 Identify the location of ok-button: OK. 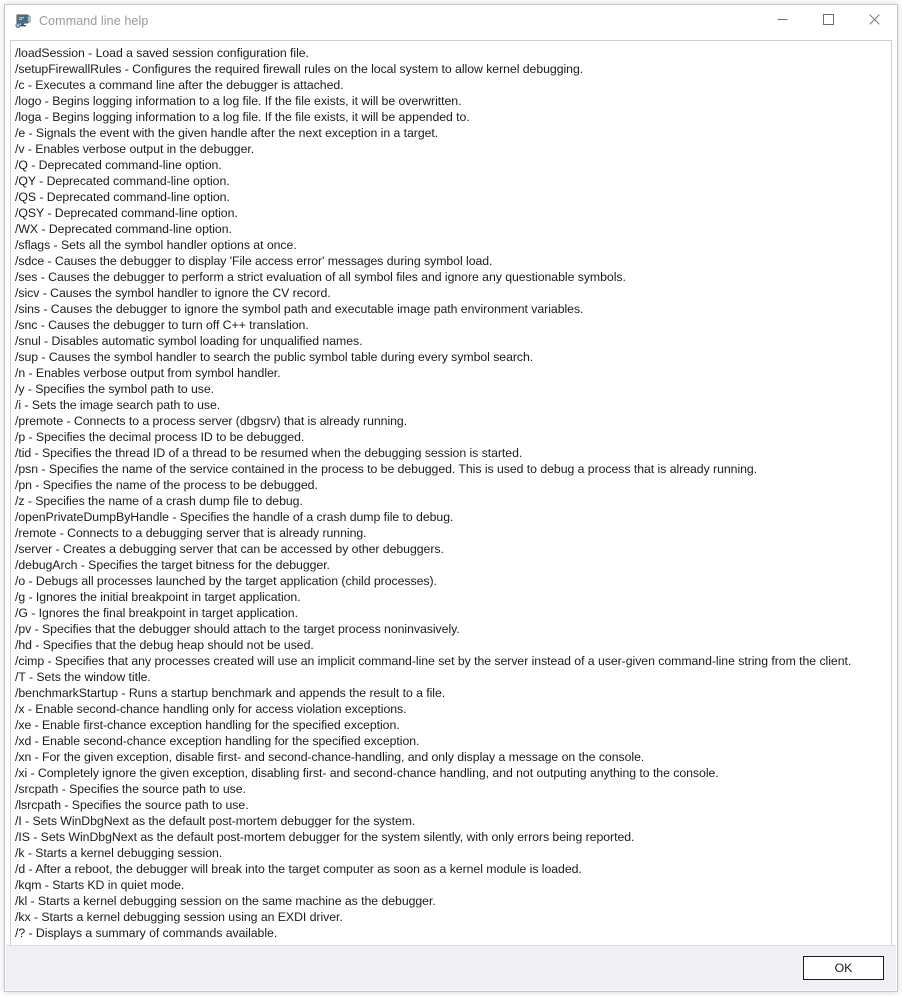
(843, 968).